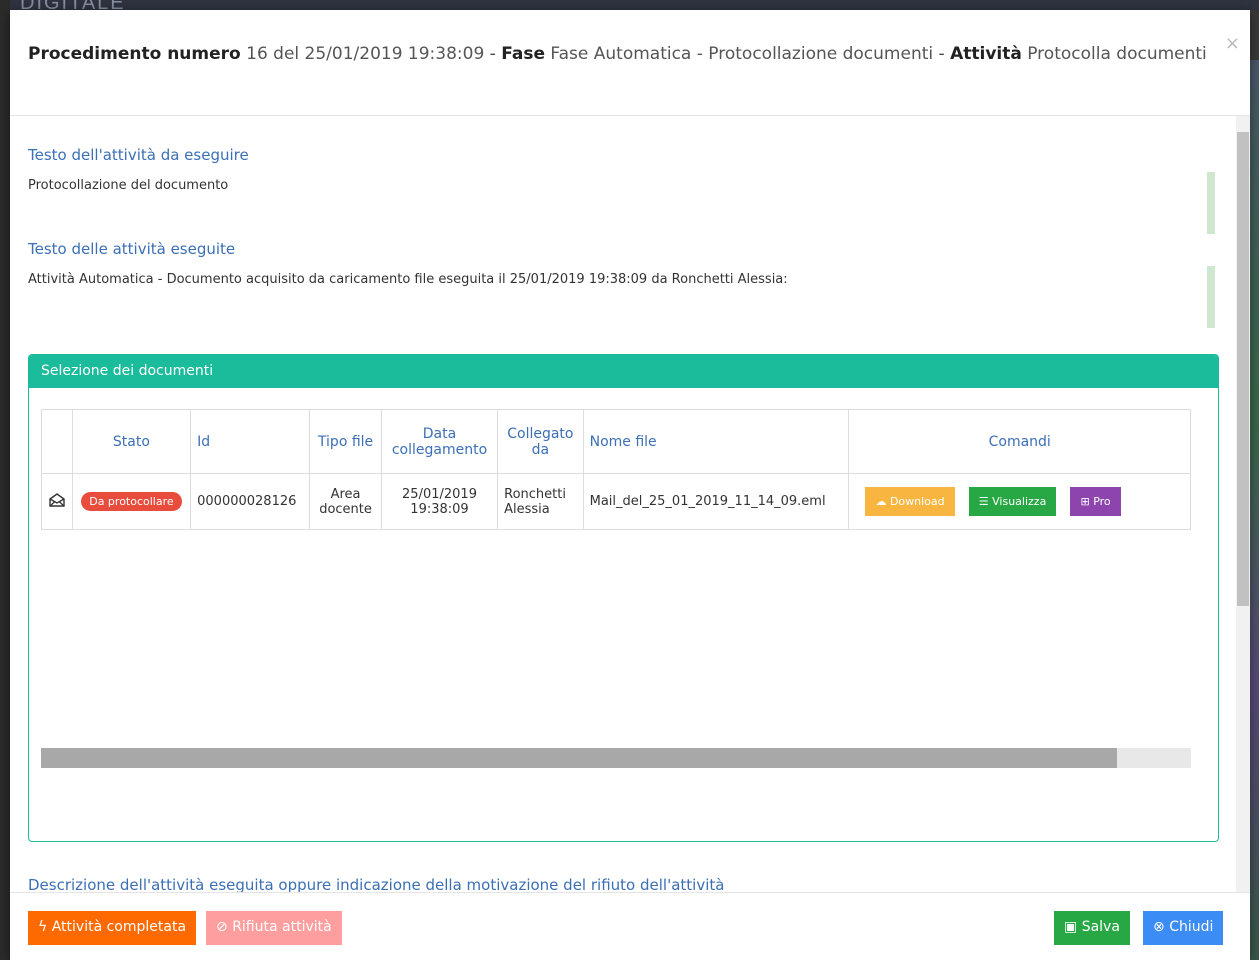 The height and width of the screenshot is (960, 1259). What do you see at coordinates (1211, 203) in the screenshot?
I see `todo-indicator-bar` at bounding box center [1211, 203].